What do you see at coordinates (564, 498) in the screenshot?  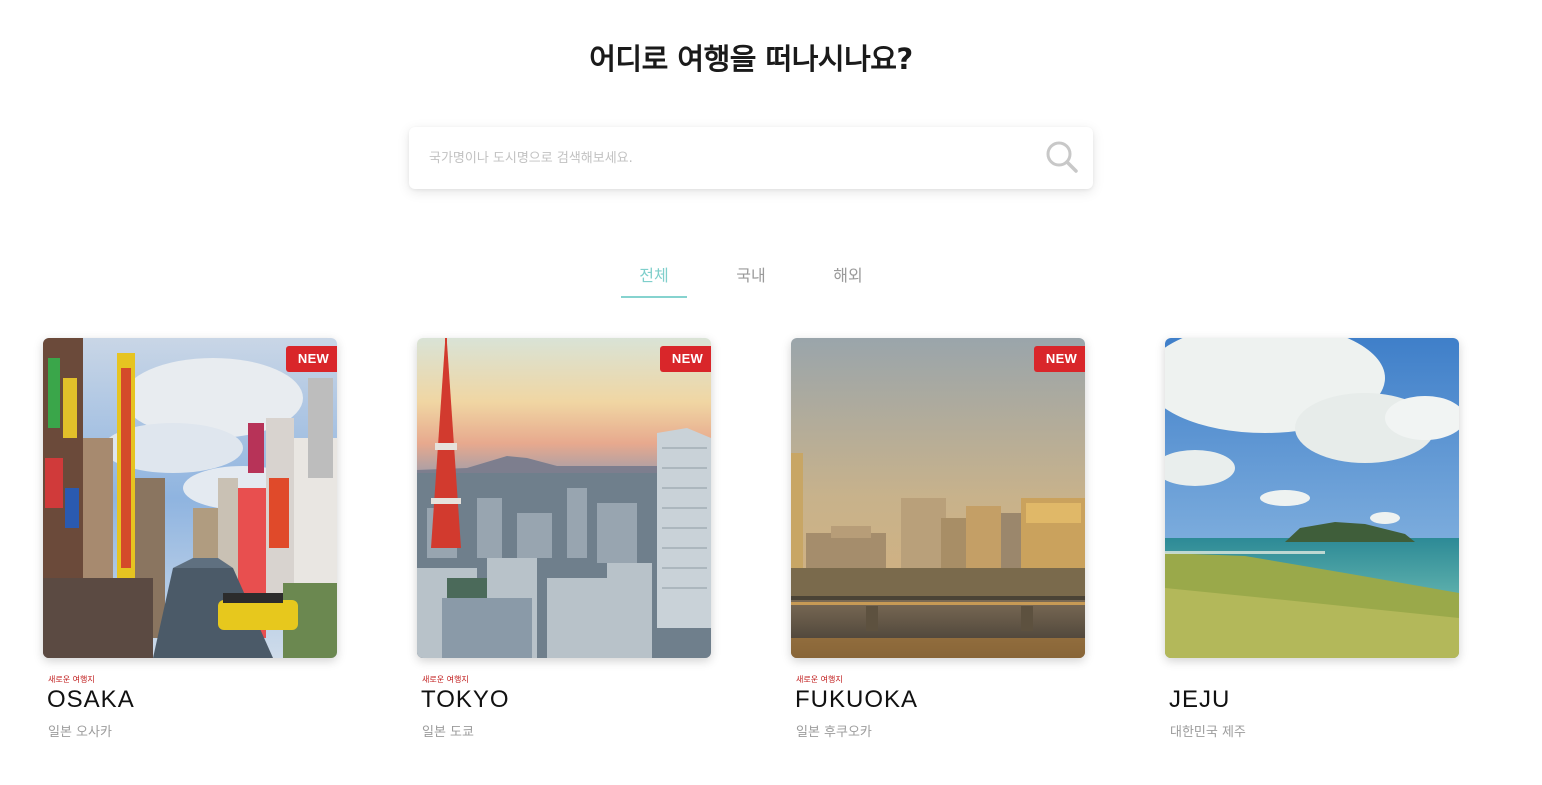 I see `destination-image-tokyo: NEW` at bounding box center [564, 498].